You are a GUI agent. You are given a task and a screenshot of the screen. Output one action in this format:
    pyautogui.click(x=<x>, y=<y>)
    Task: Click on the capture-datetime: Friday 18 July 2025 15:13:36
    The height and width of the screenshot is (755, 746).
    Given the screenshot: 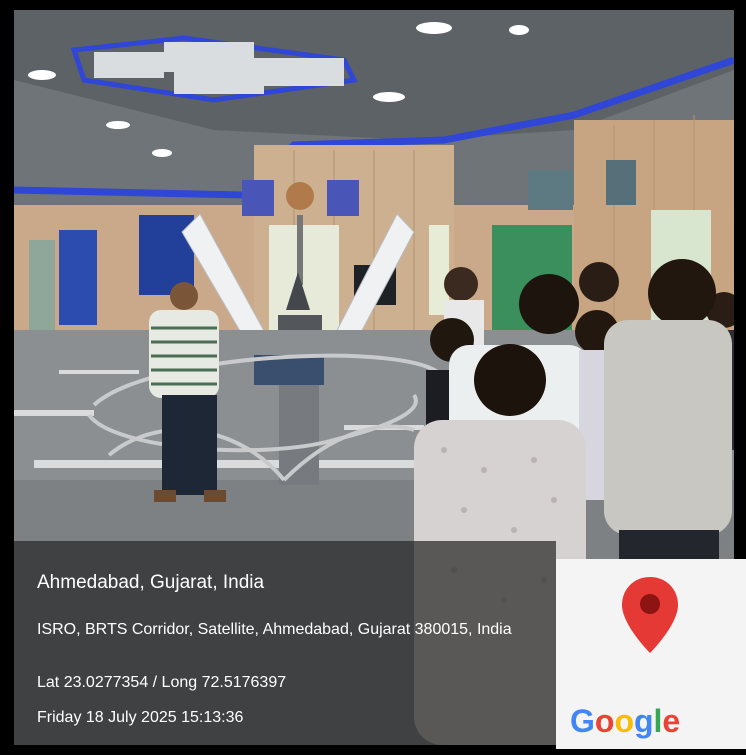 What is the action you would take?
    pyautogui.click(x=140, y=717)
    